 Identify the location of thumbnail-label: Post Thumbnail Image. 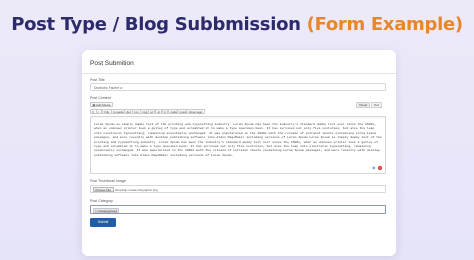
(108, 181).